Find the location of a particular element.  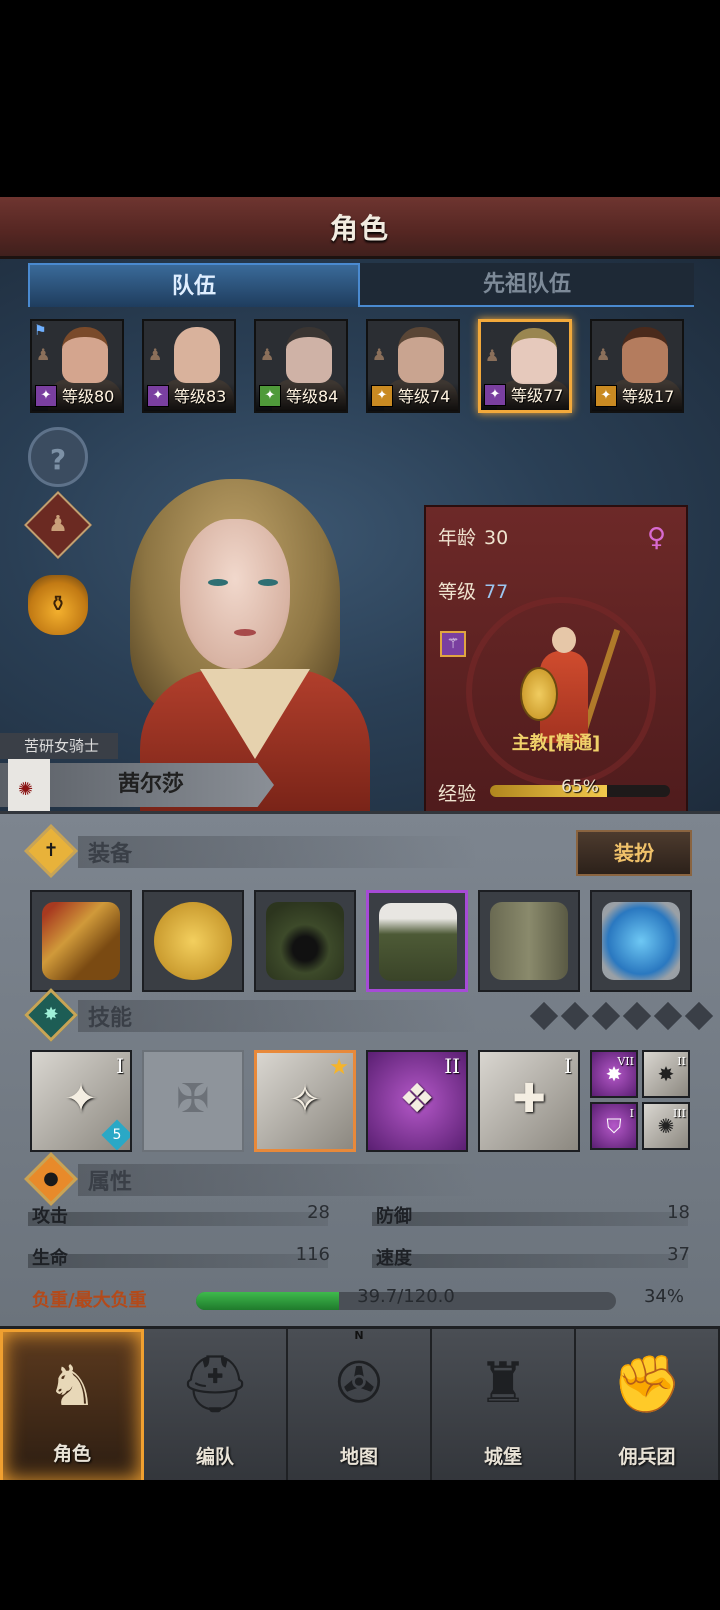

person-icon: ● is located at coordinates (51, 1179).